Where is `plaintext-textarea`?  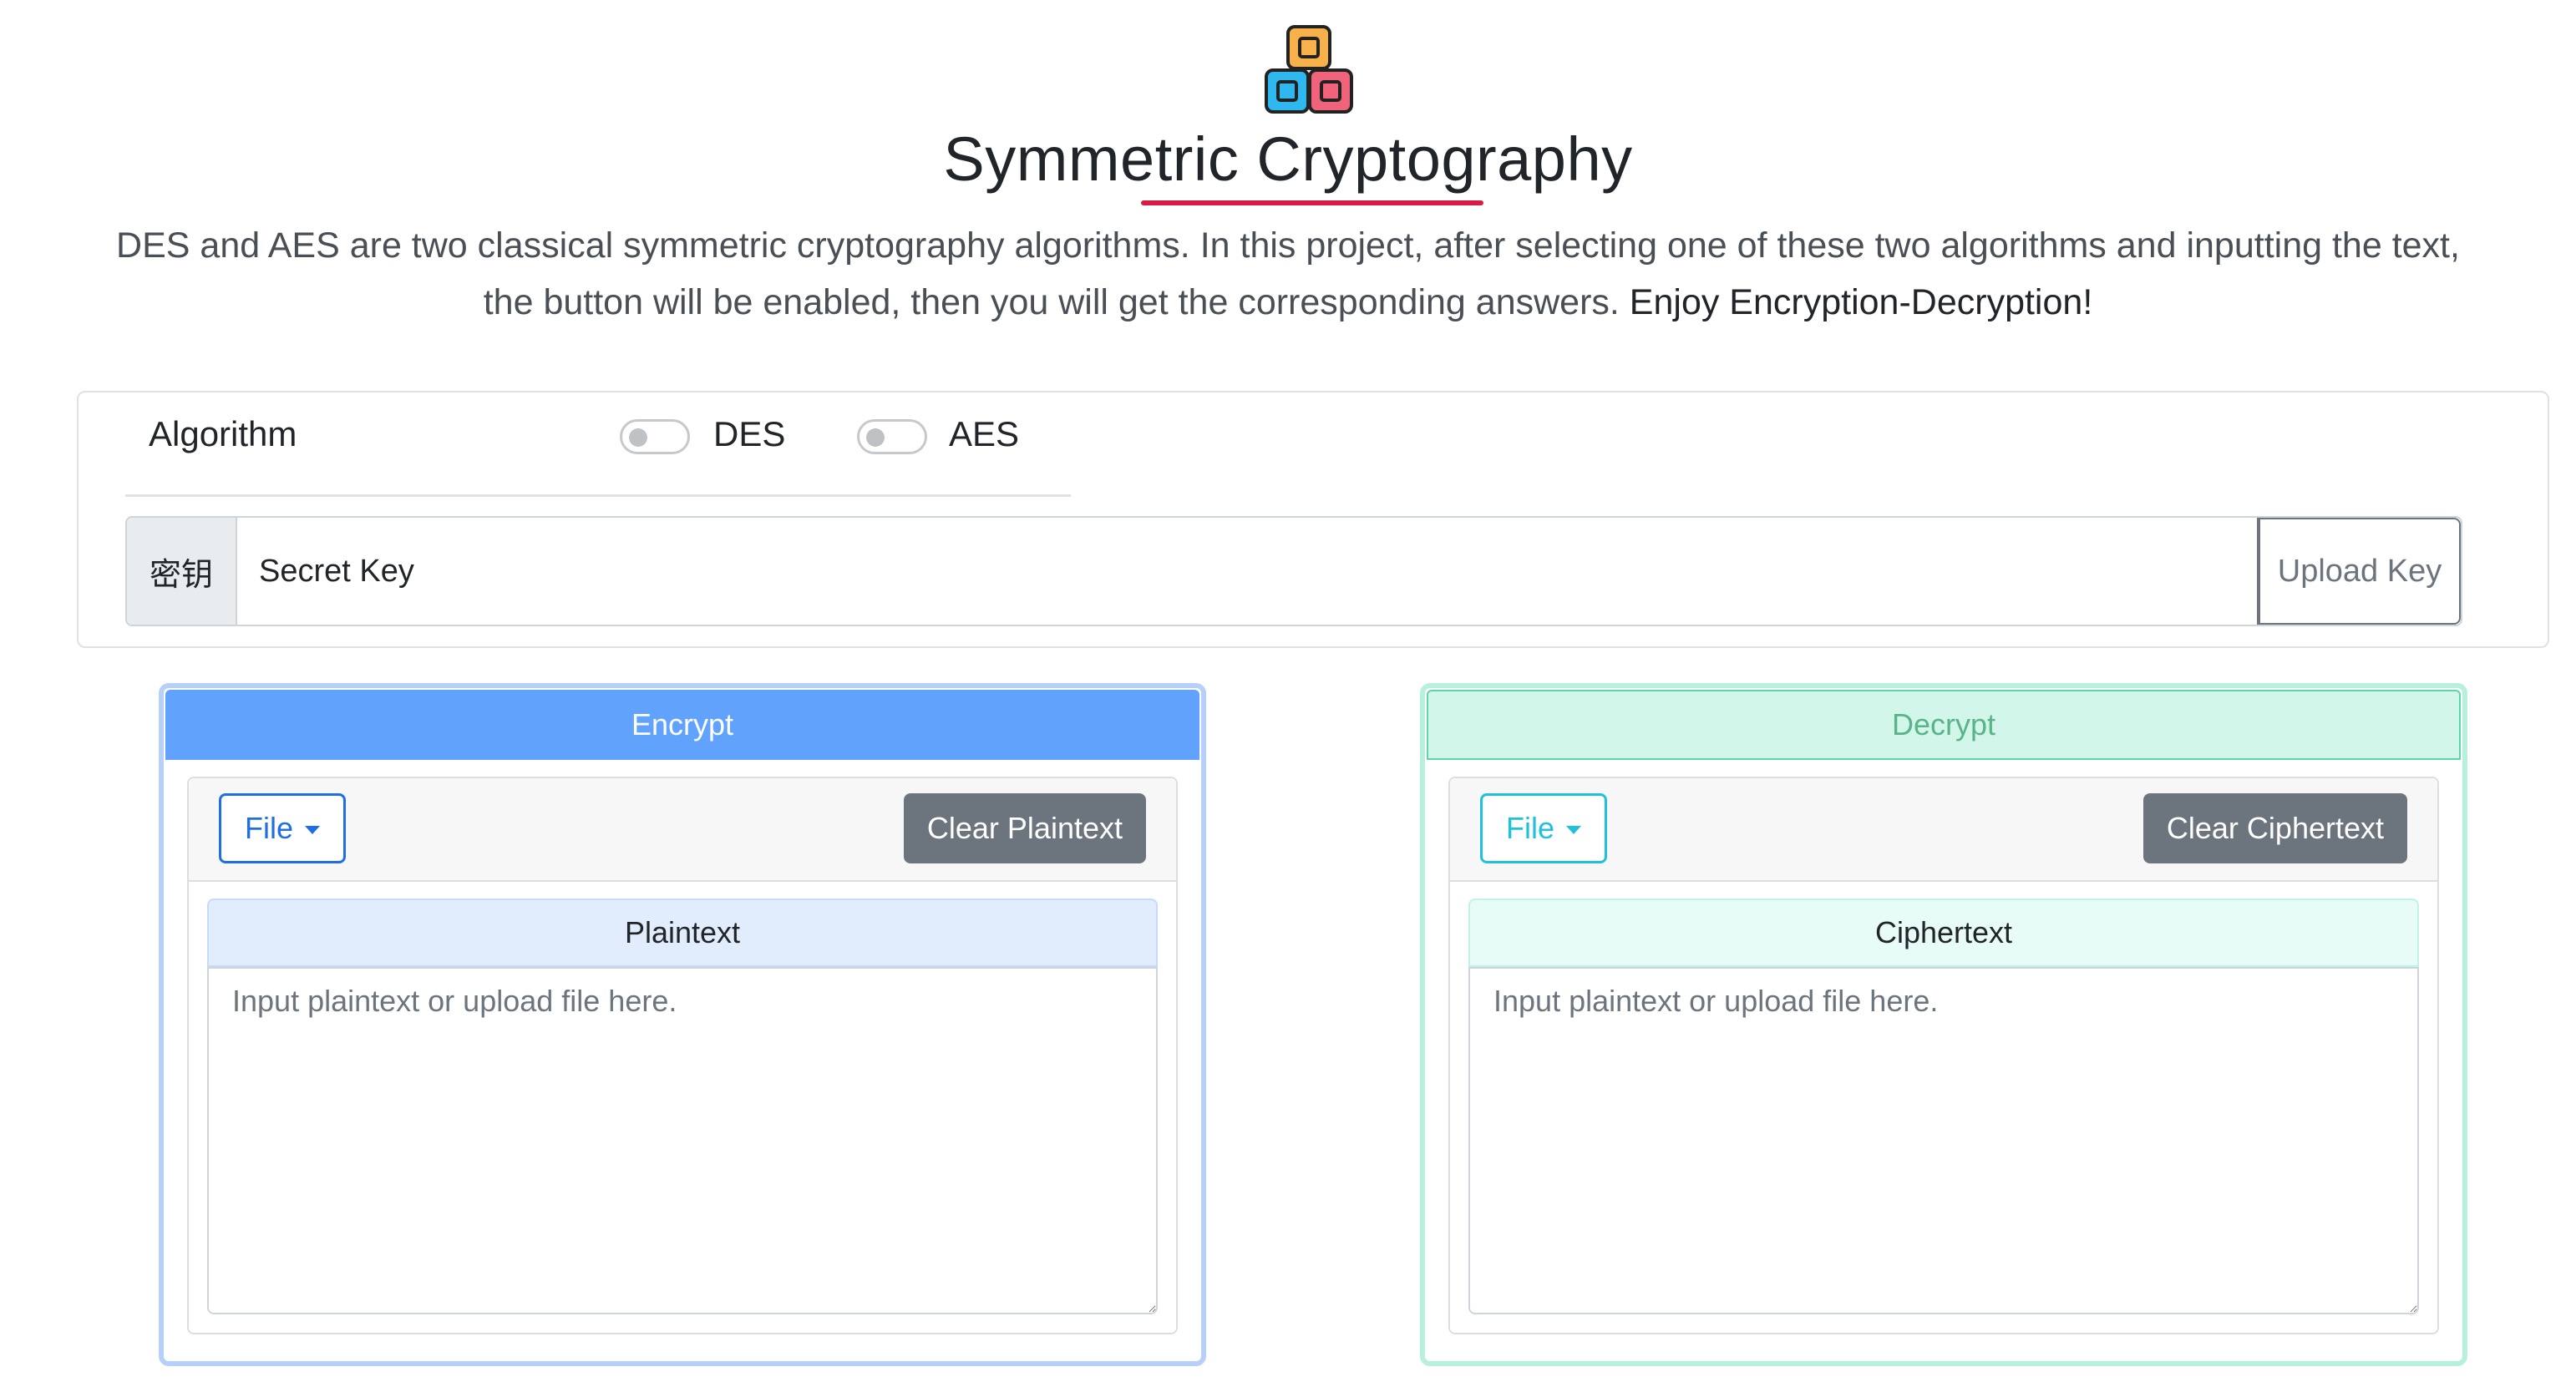
plaintext-textarea is located at coordinates (682, 1140).